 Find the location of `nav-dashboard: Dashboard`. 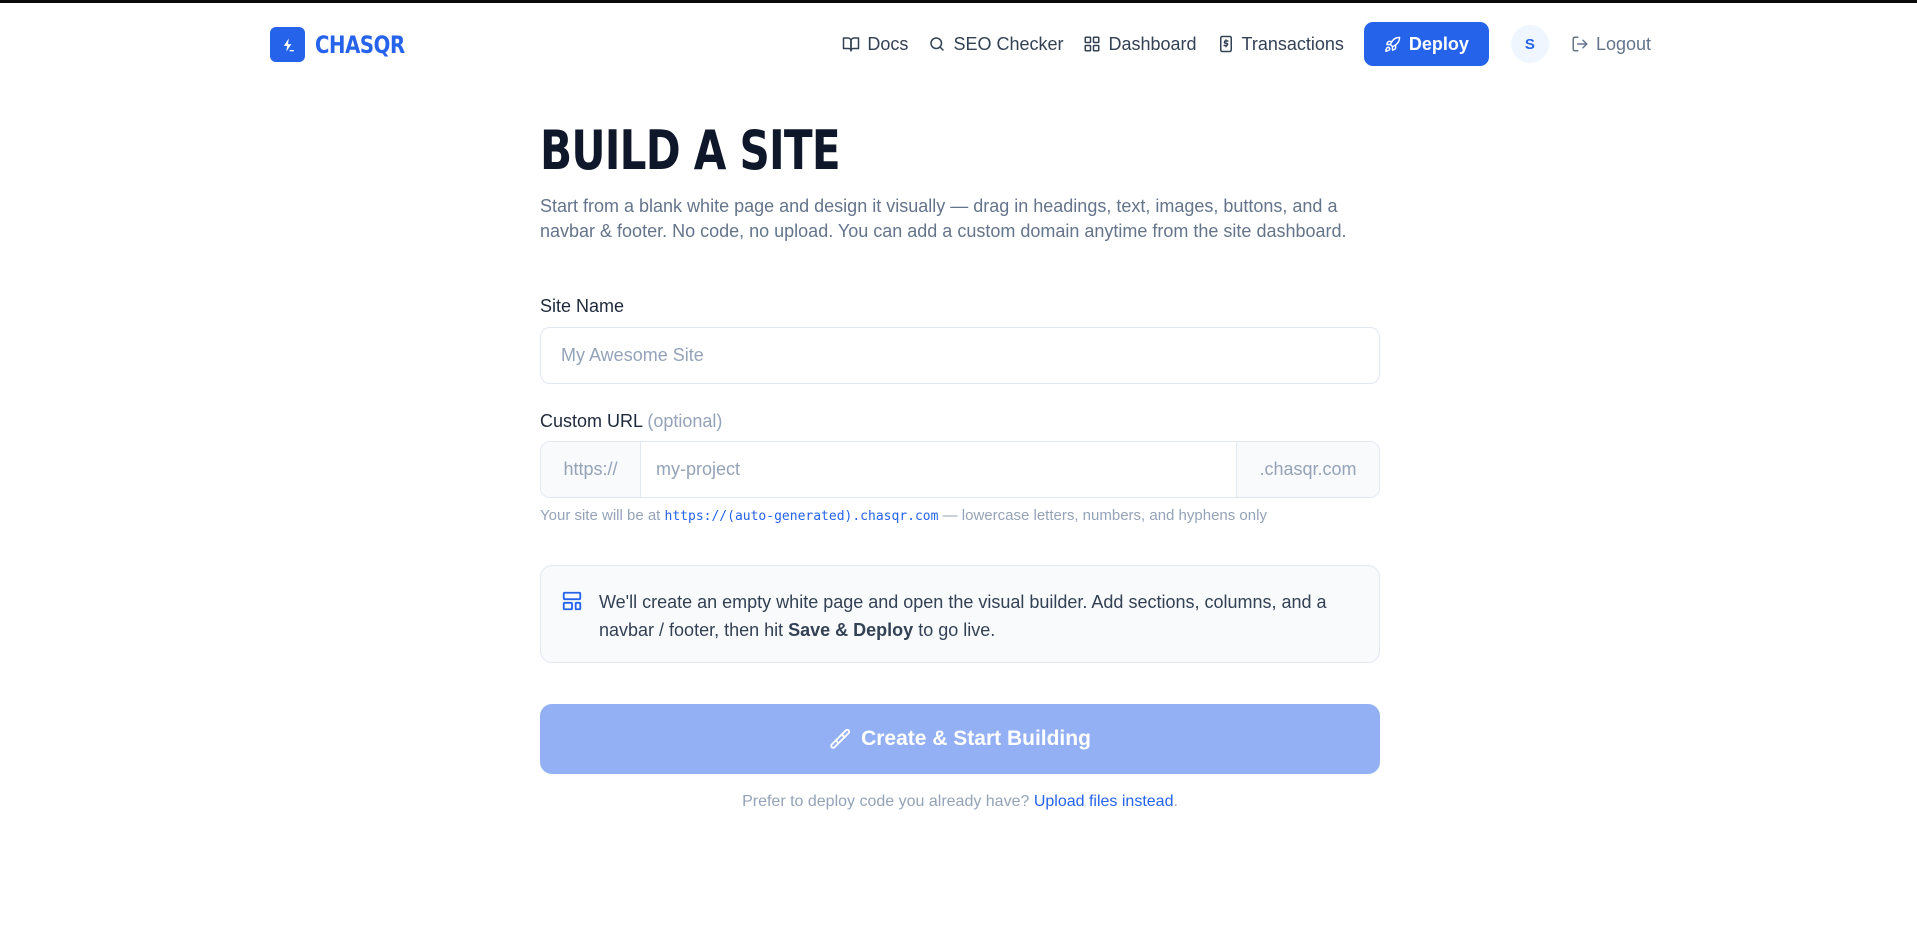

nav-dashboard: Dashboard is located at coordinates (1140, 44).